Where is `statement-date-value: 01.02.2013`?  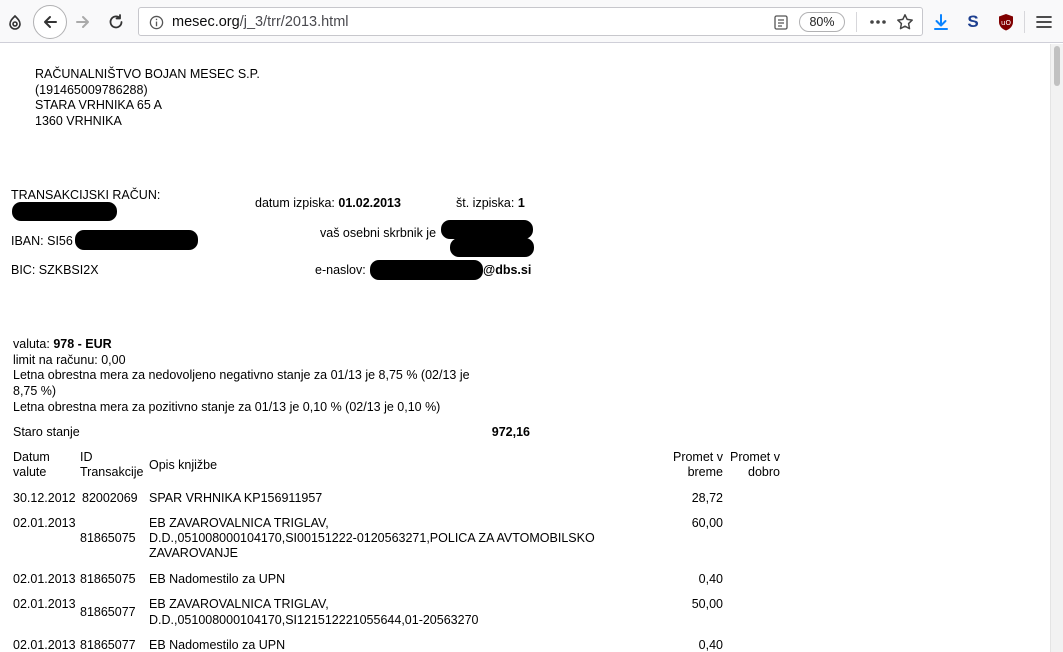
statement-date-value: 01.02.2013 is located at coordinates (369, 203).